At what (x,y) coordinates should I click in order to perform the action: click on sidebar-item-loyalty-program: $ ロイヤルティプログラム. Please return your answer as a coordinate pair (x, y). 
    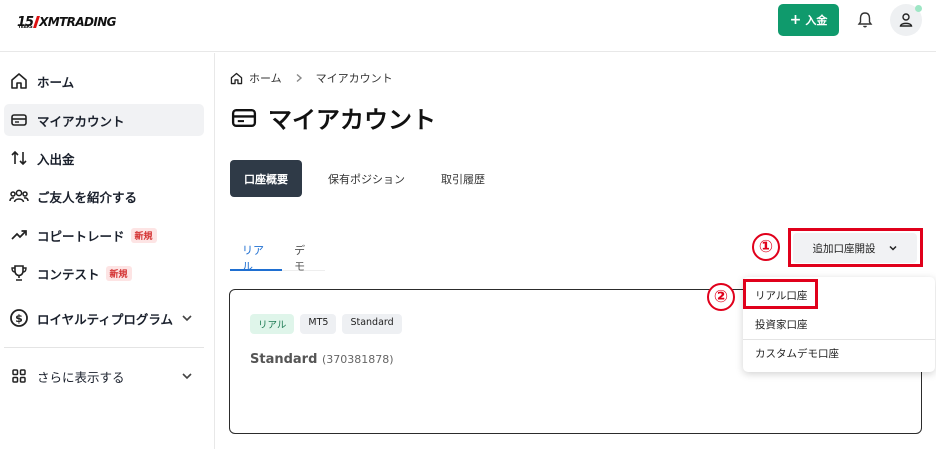
    Looking at the image, I should click on (104, 318).